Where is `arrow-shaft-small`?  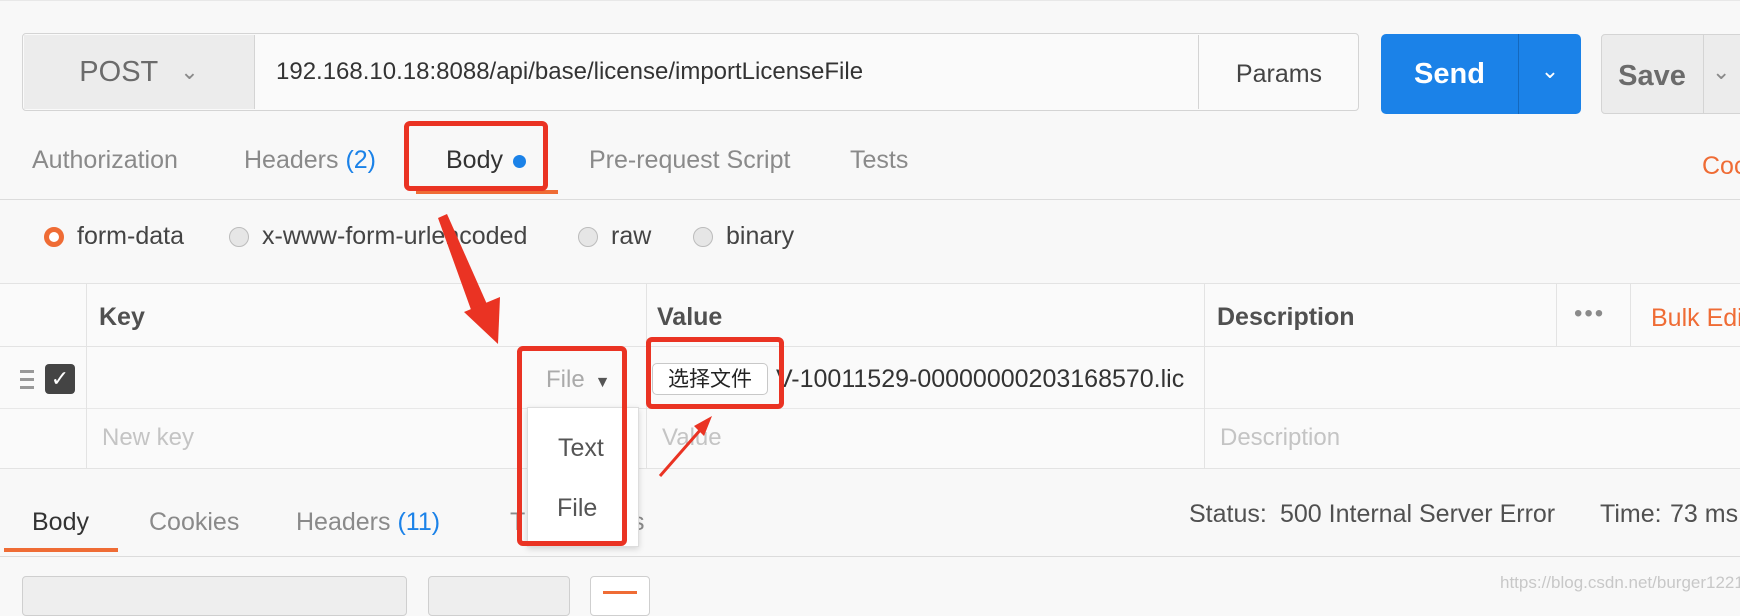 arrow-shaft-small is located at coordinates (681, 452).